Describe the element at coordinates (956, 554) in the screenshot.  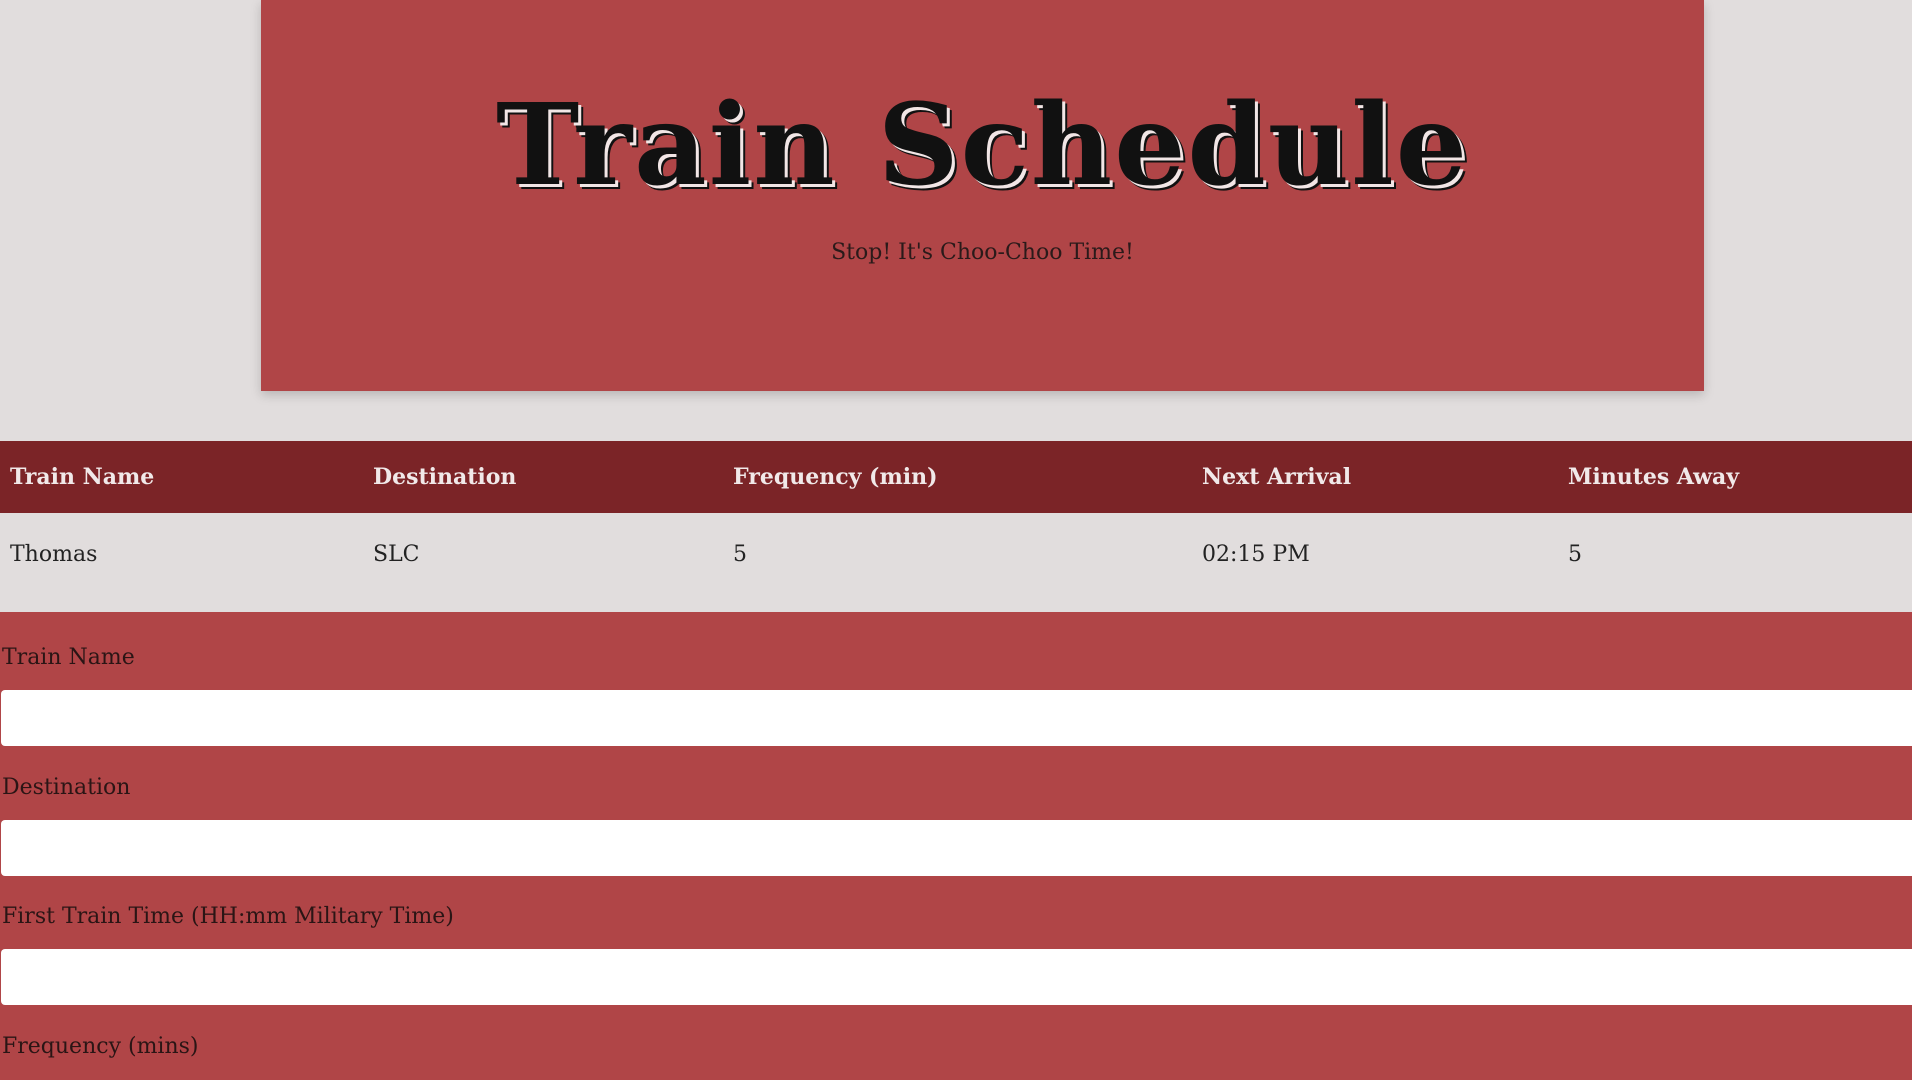
I see `table-row: Thomas SLC 5 02:15 PM 5` at that location.